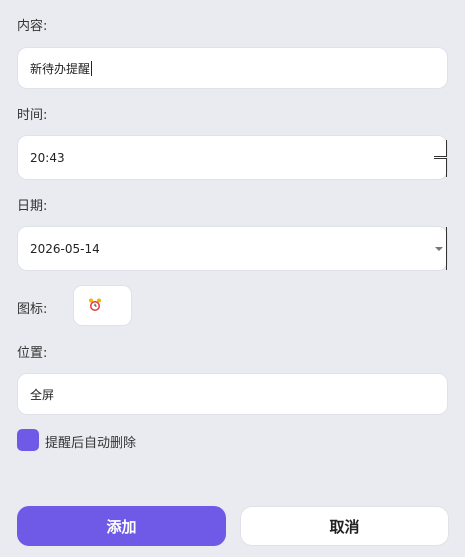 The height and width of the screenshot is (557, 465). I want to click on date-select: 2026-05-14, so click(232, 248).